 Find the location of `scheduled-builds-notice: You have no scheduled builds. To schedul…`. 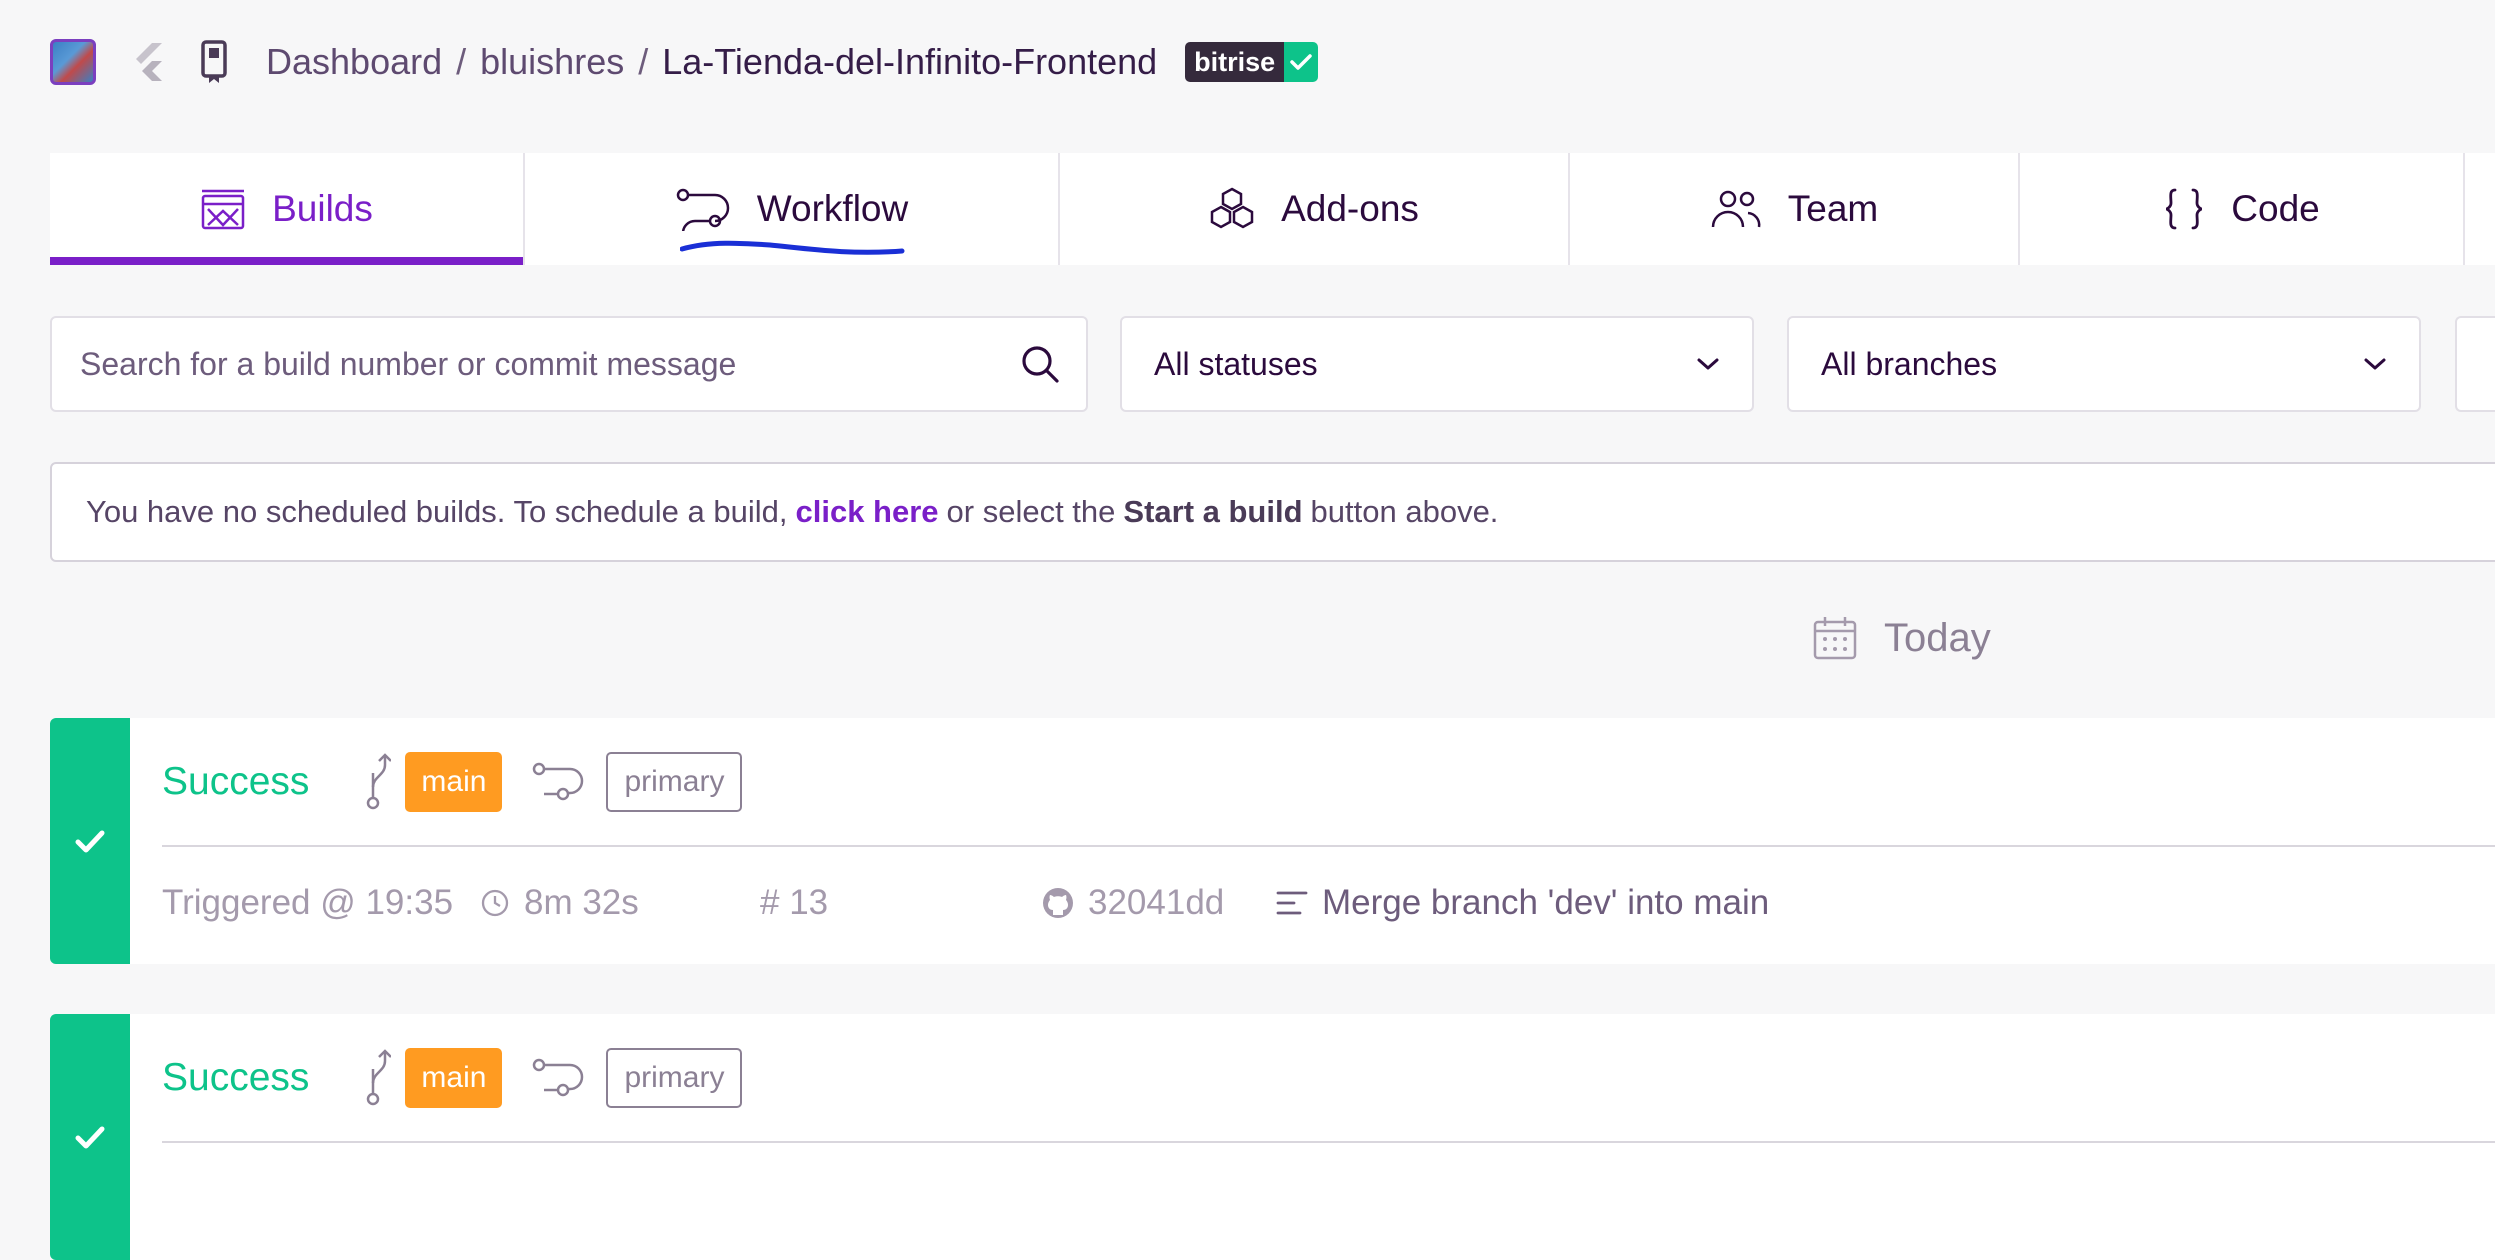

scheduled-builds-notice: You have no scheduled builds. To schedul… is located at coordinates (1272, 512).